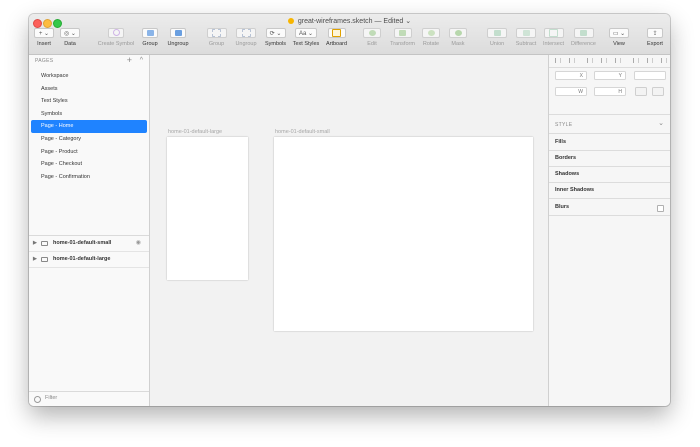  Describe the element at coordinates (664, 60) in the screenshot. I see `align-bottom-icon` at that location.